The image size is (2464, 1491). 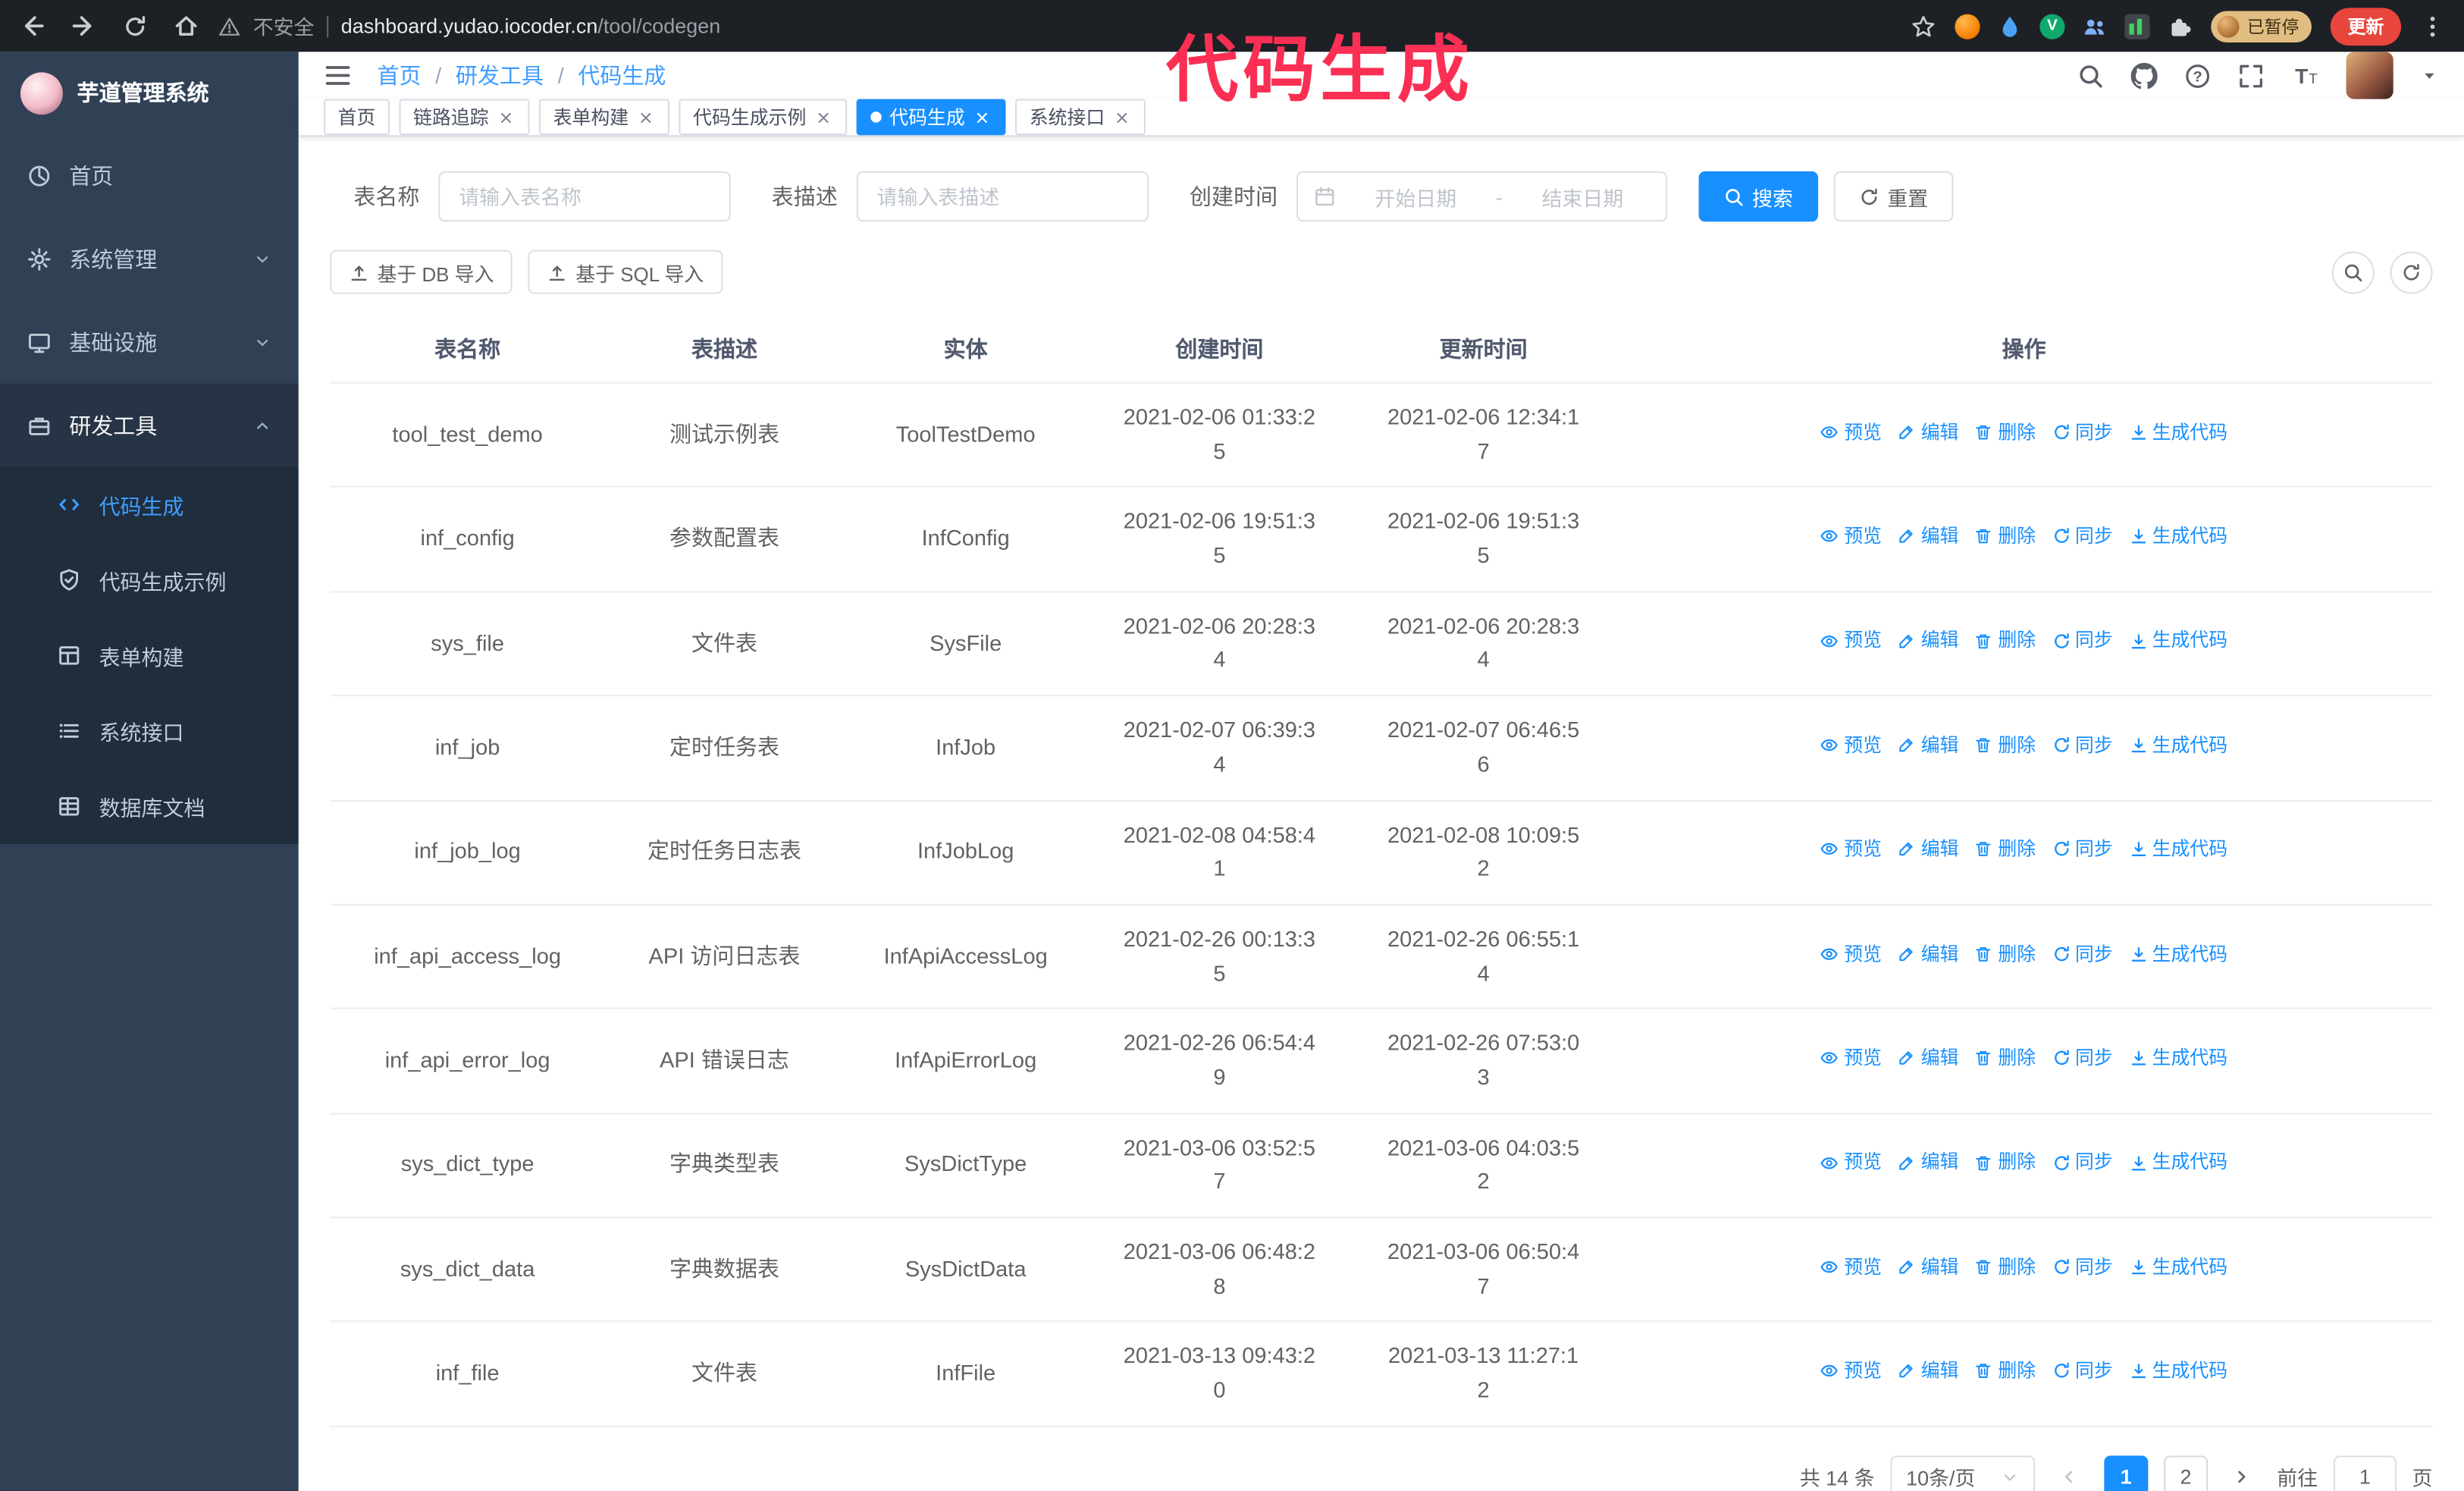 What do you see at coordinates (2365, 1473) in the screenshot?
I see `goto-page-input` at bounding box center [2365, 1473].